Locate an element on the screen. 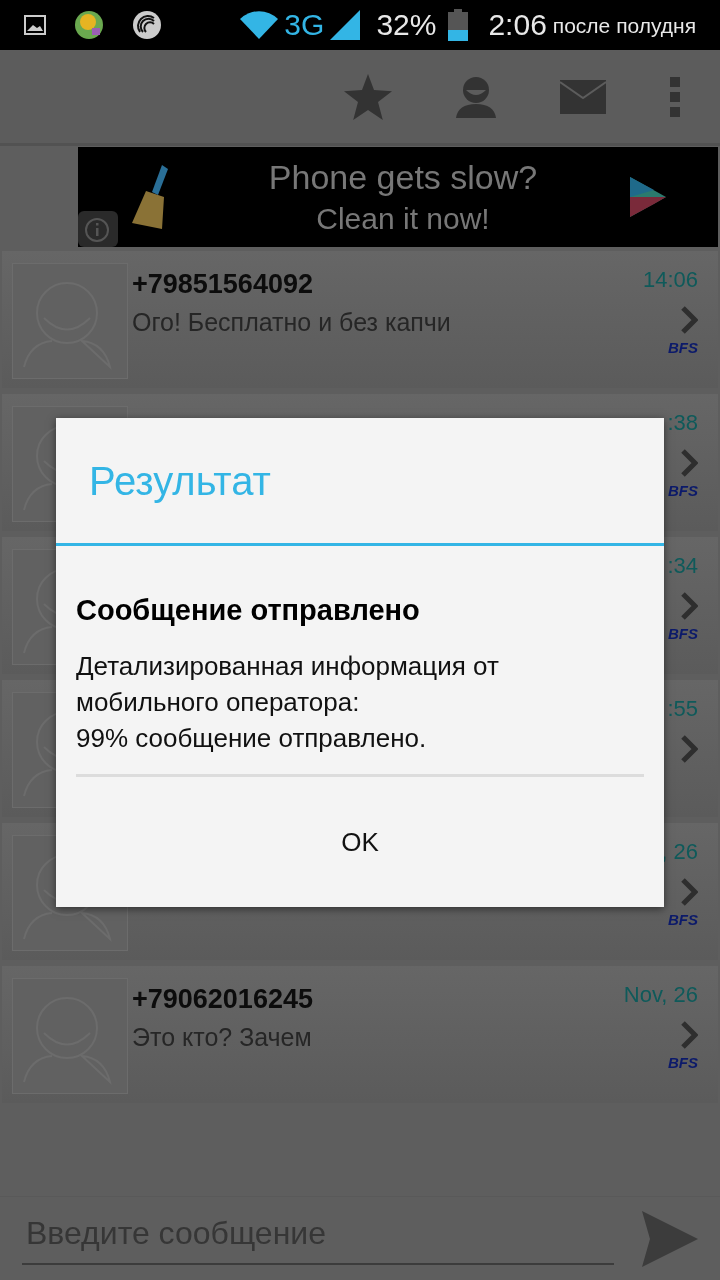  mail-icon is located at coordinates (583, 96).